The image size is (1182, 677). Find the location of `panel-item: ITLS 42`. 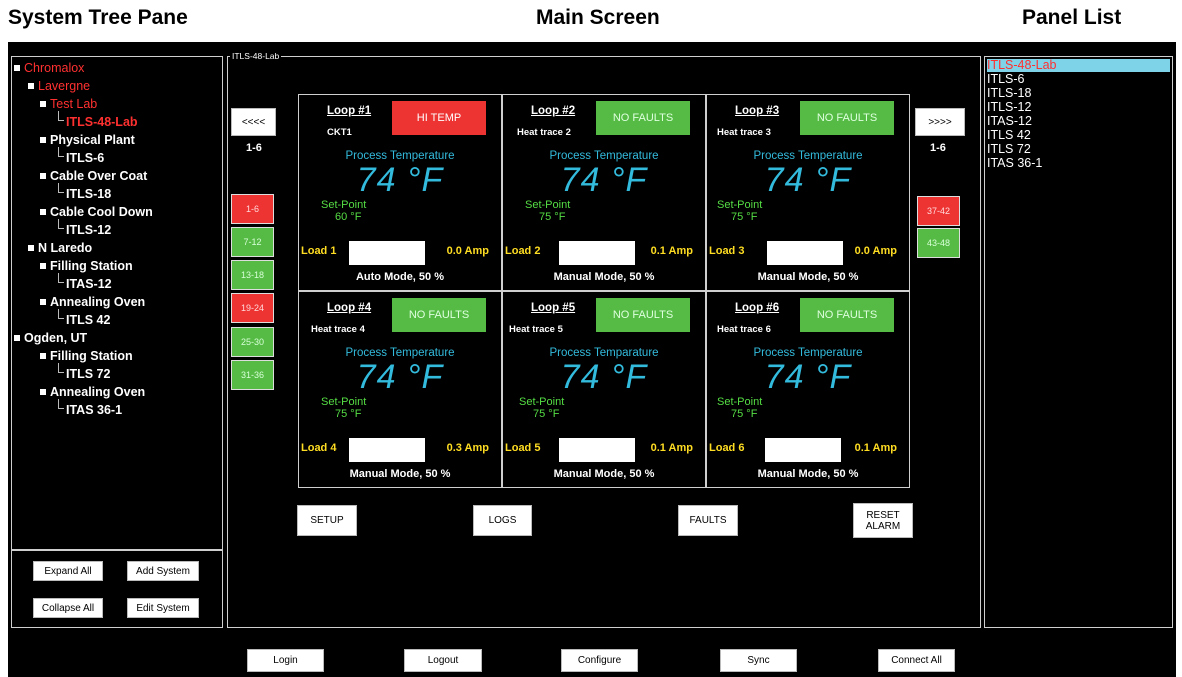

panel-item: ITLS 42 is located at coordinates (1009, 135).